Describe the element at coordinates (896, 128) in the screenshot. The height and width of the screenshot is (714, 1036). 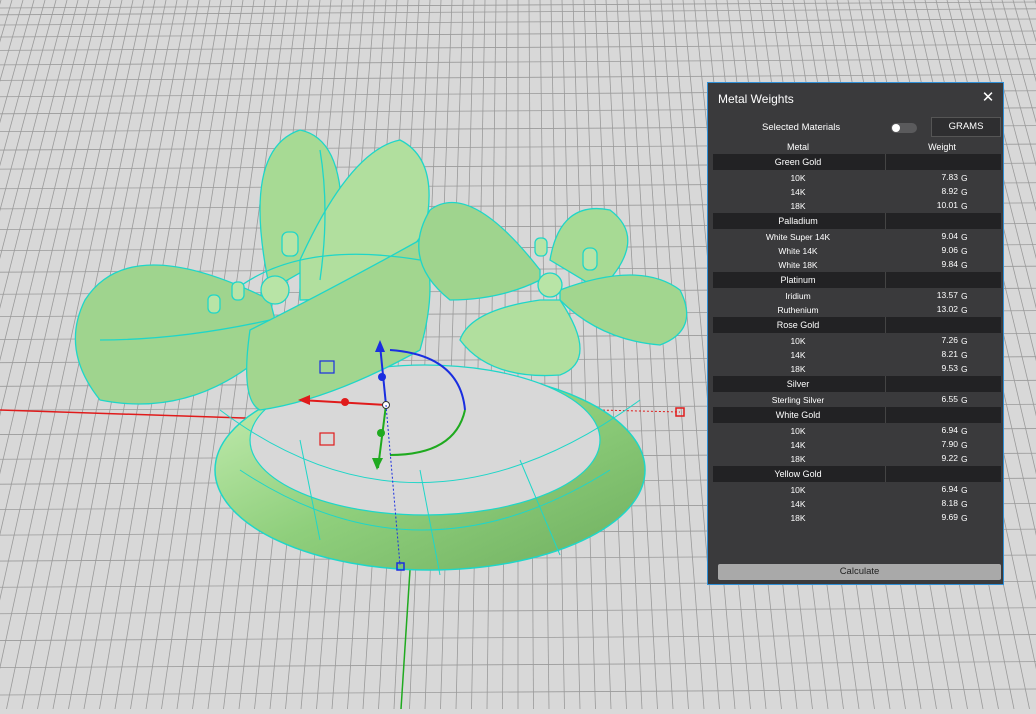
I see `toggle-knob` at that location.